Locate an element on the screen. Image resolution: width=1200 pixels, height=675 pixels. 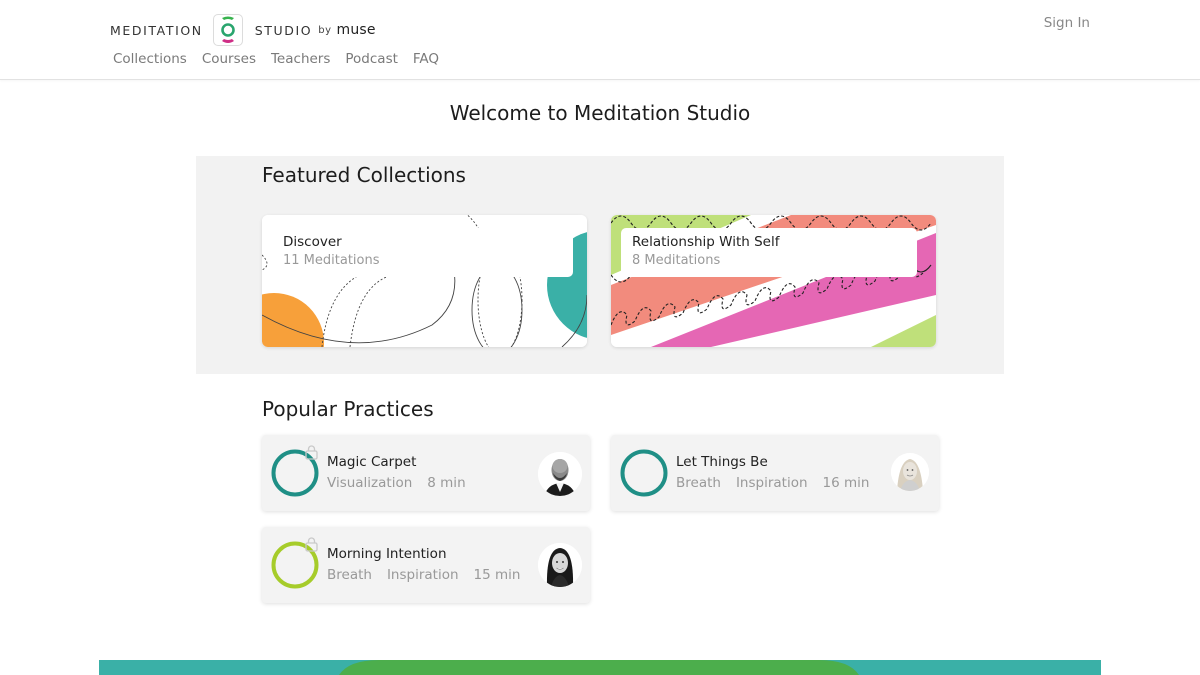
practice-tags: Breath Inspiration 15 min is located at coordinates (423, 575).